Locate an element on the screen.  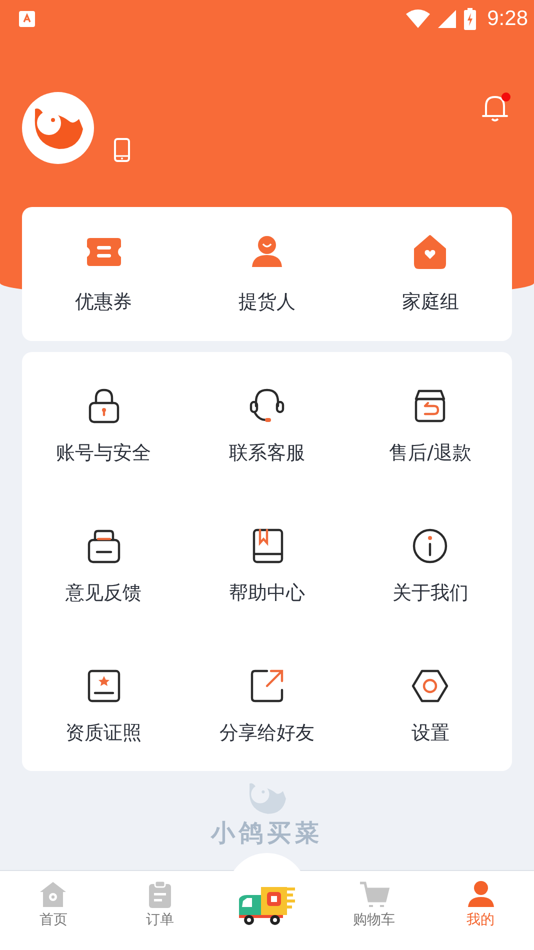
quick-action: 提货人 is located at coordinates (267, 274).